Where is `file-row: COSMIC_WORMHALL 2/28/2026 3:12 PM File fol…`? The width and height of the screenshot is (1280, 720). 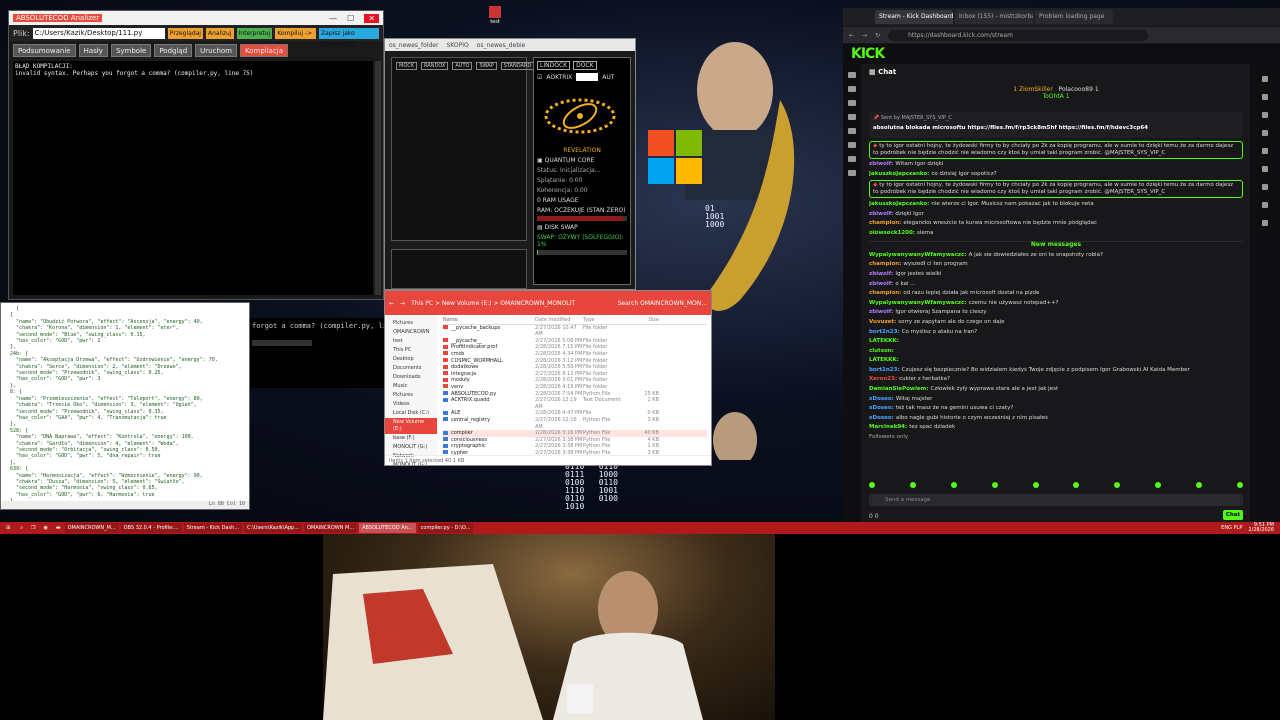 file-row: COSMIC_WORMHALL 2/28/2026 3:12 PM File fol… is located at coordinates (575, 361).